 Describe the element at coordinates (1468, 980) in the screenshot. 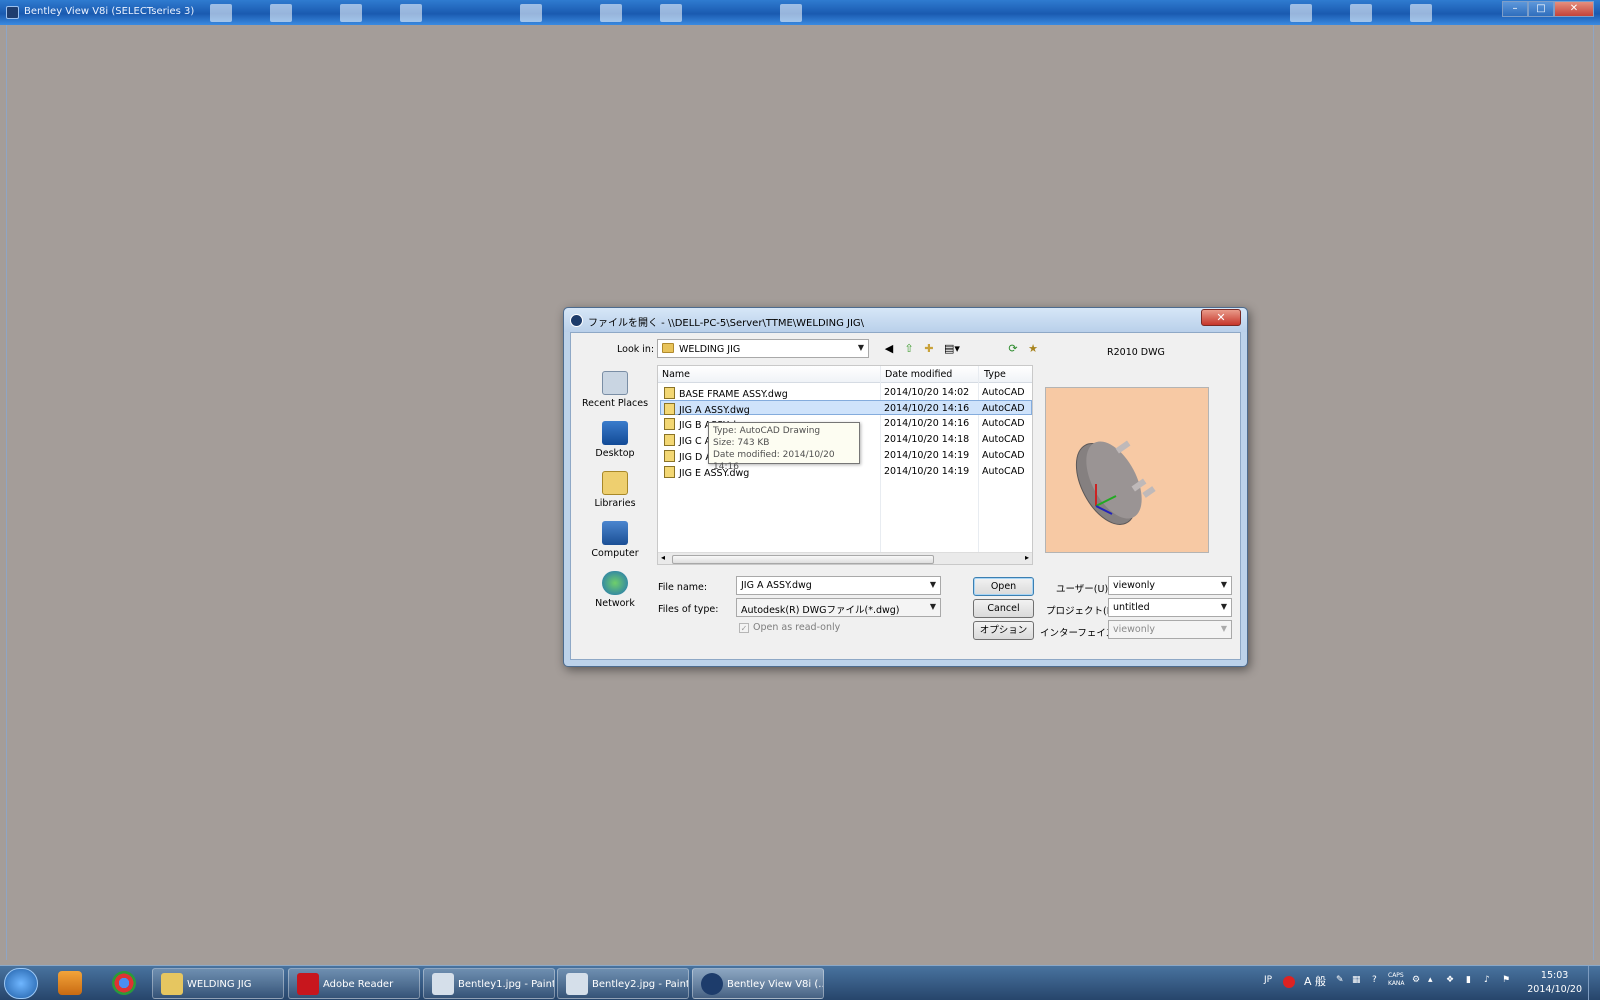

I see `network-signal-icon: ▮` at that location.